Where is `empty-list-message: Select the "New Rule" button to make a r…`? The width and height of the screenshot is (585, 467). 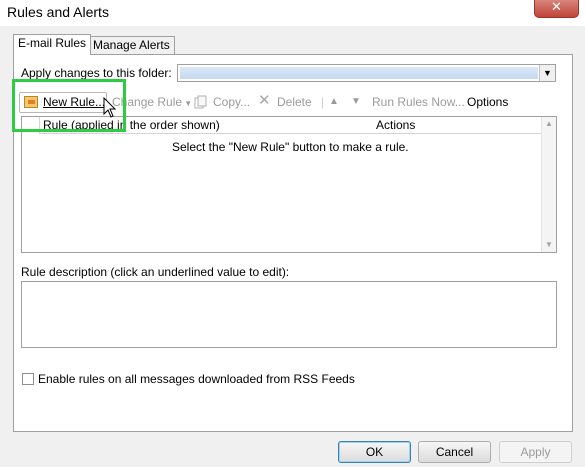
empty-list-message: Select the "New Rule" button to make a r… is located at coordinates (290, 147).